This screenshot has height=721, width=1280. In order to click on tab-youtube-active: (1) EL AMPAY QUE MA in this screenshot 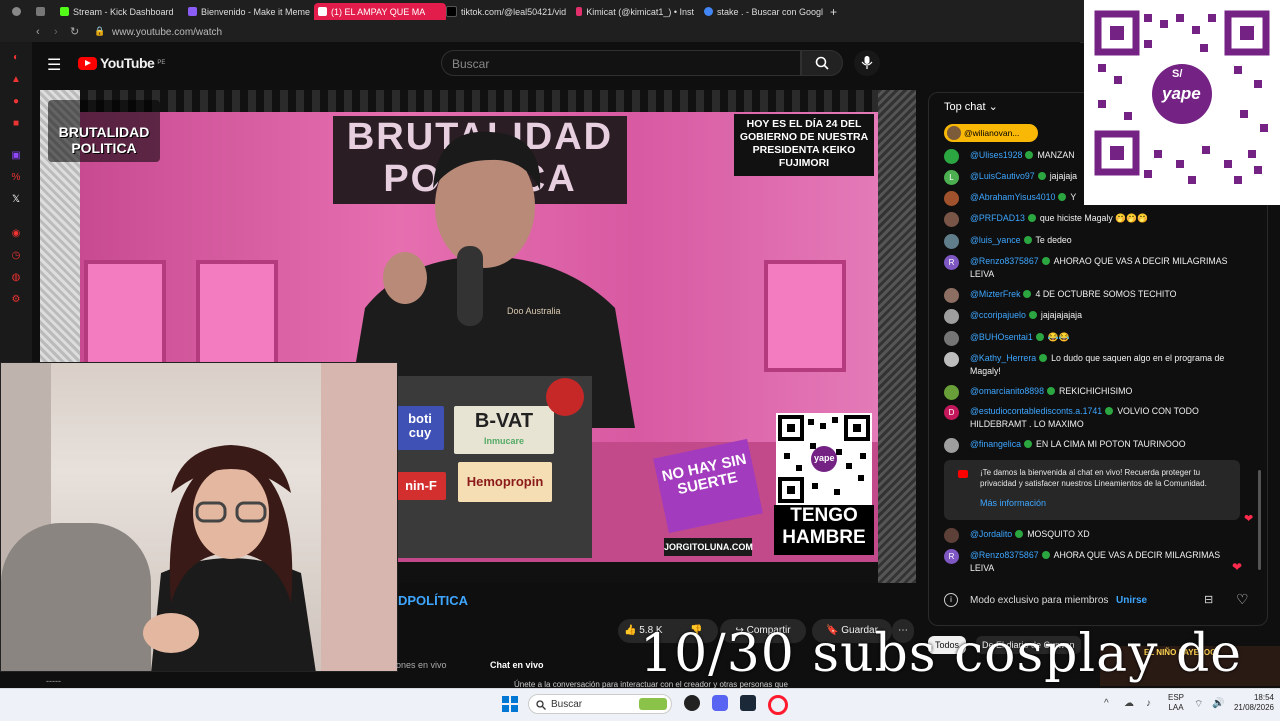, I will do `click(380, 11)`.